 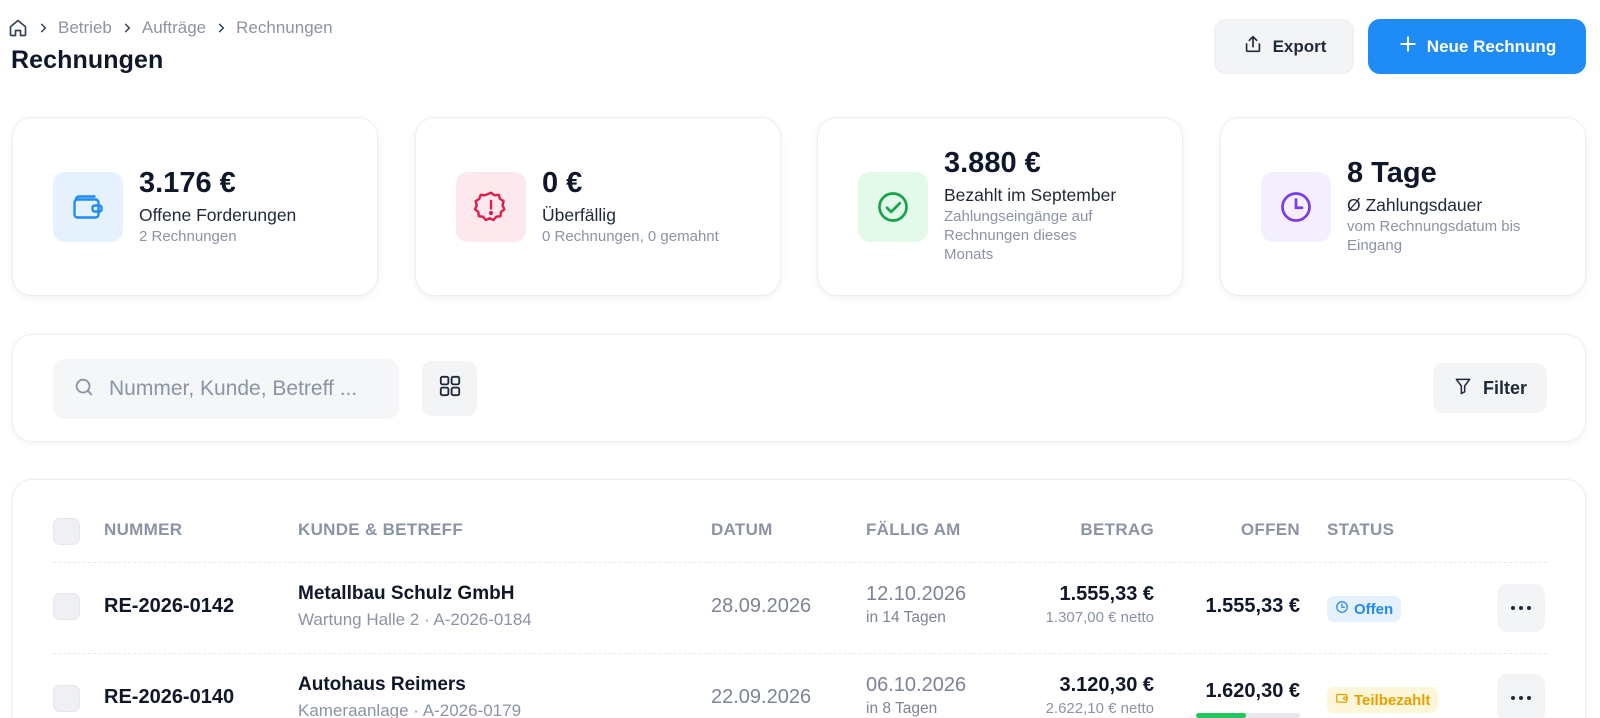 I want to click on column-header-amount: BETRAG, so click(x=1083, y=530).